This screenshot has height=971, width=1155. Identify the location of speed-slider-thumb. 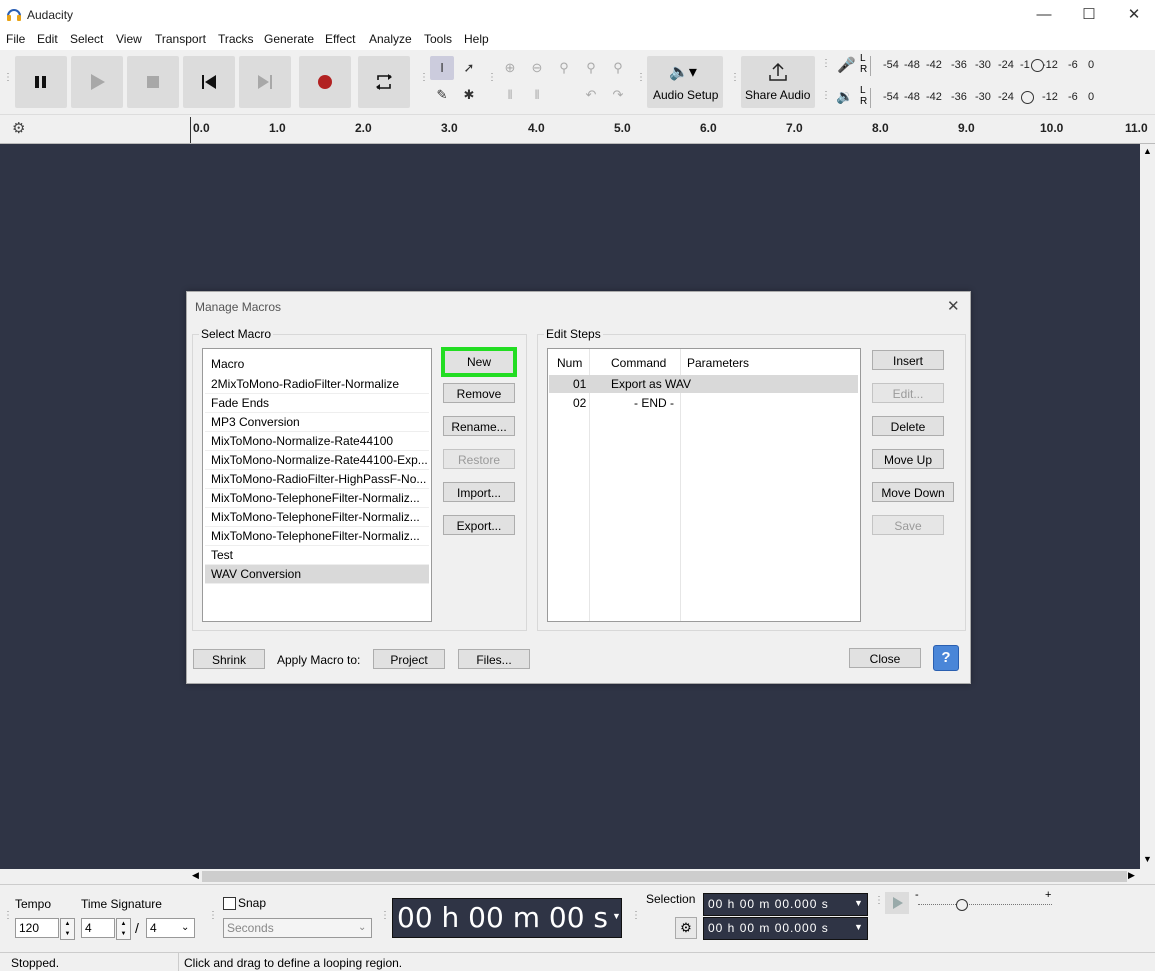
(962, 905).